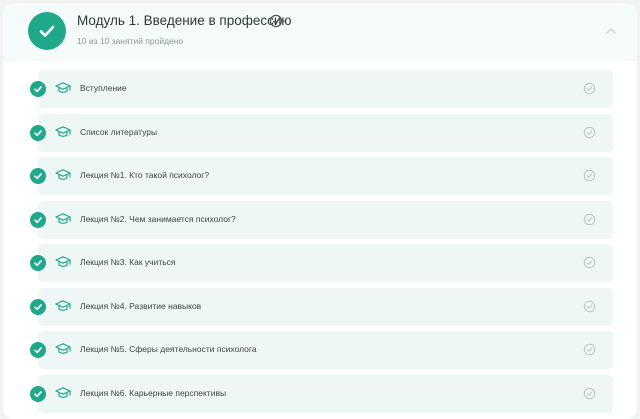 Image resolution: width=640 pixels, height=419 pixels. What do you see at coordinates (276, 21) in the screenshot?
I see `badge-check-icon` at bounding box center [276, 21].